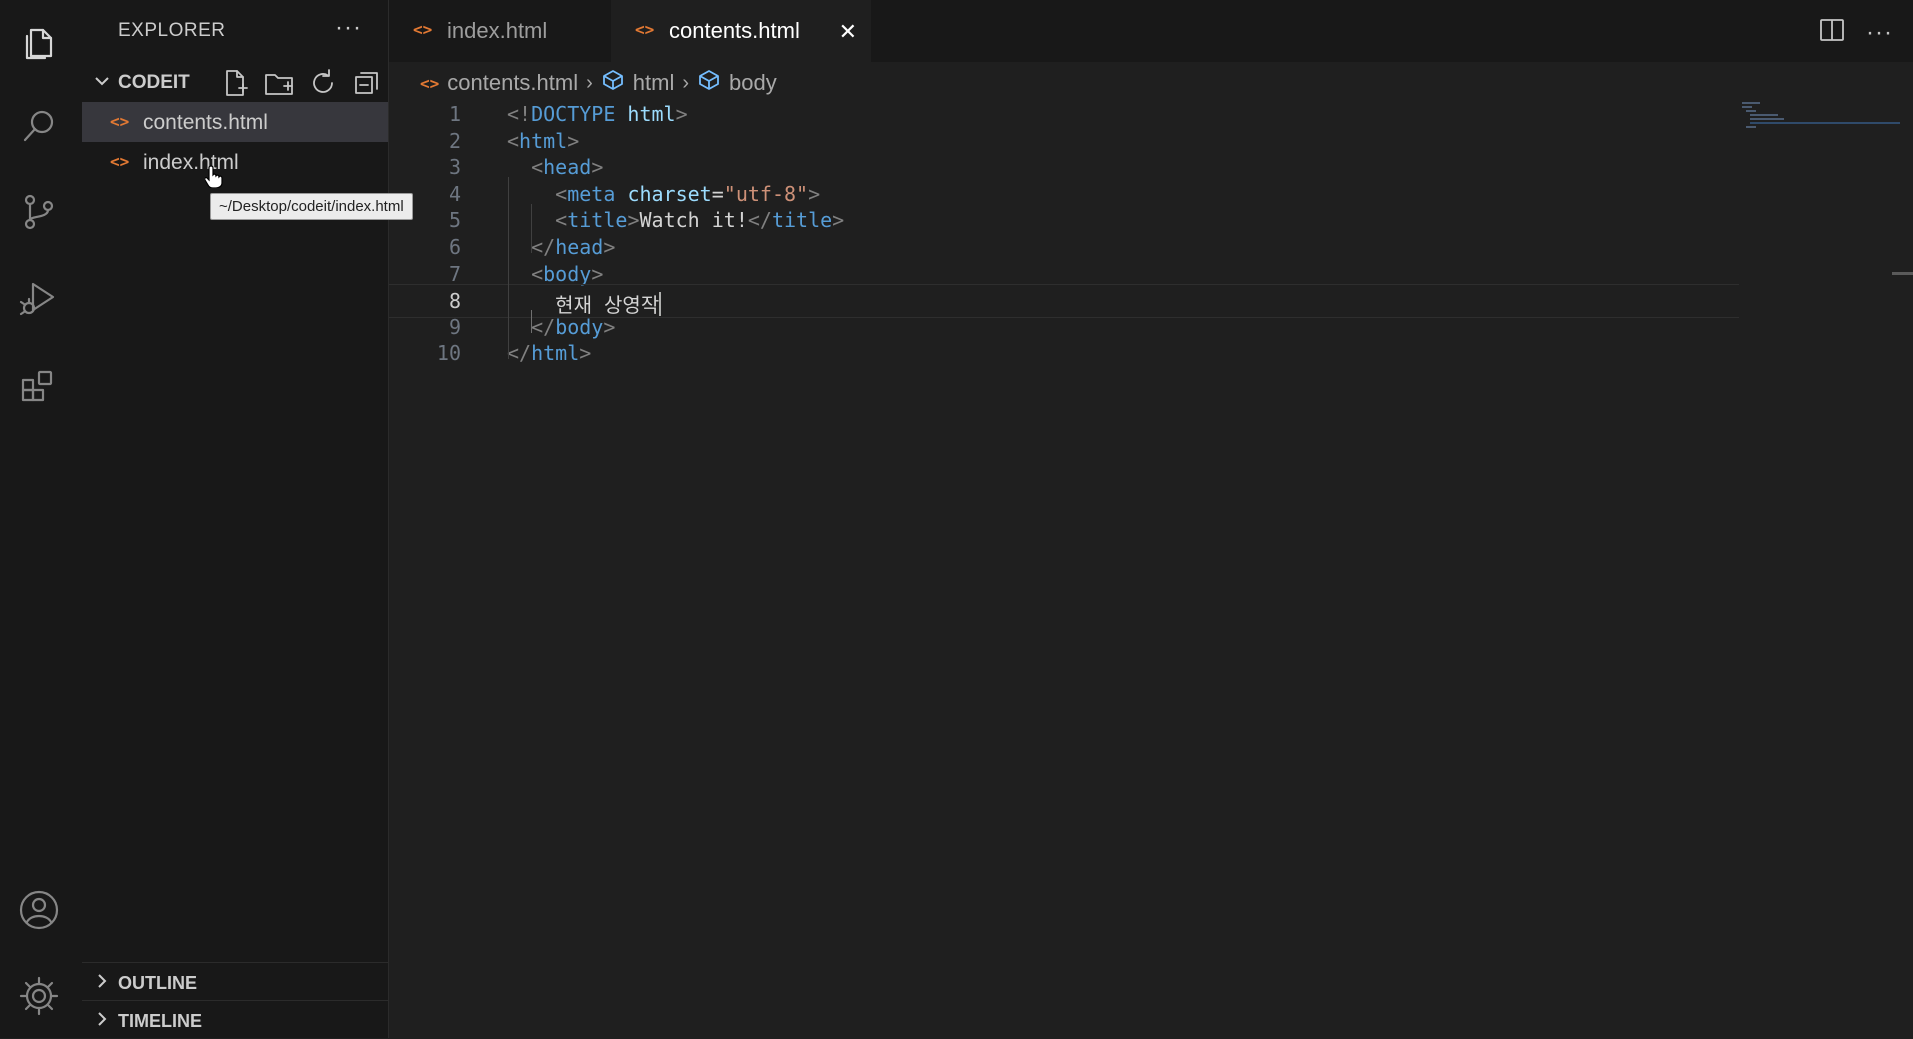  What do you see at coordinates (279, 85) in the screenshot?
I see `new-folder-icon` at bounding box center [279, 85].